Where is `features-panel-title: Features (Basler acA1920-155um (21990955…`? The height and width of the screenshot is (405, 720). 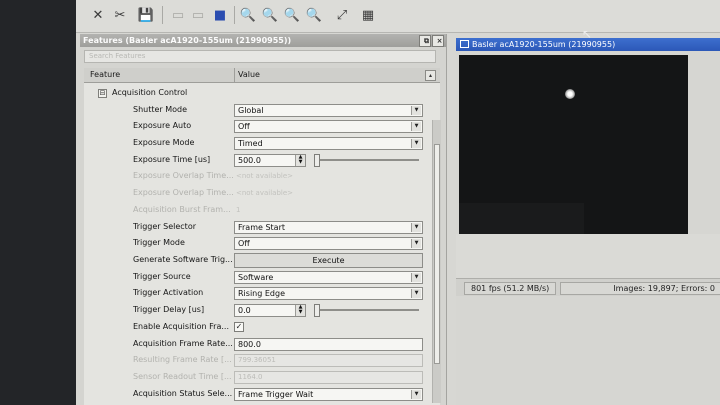 features-panel-title: Features (Basler acA1920-155um (21990955… is located at coordinates (263, 40).